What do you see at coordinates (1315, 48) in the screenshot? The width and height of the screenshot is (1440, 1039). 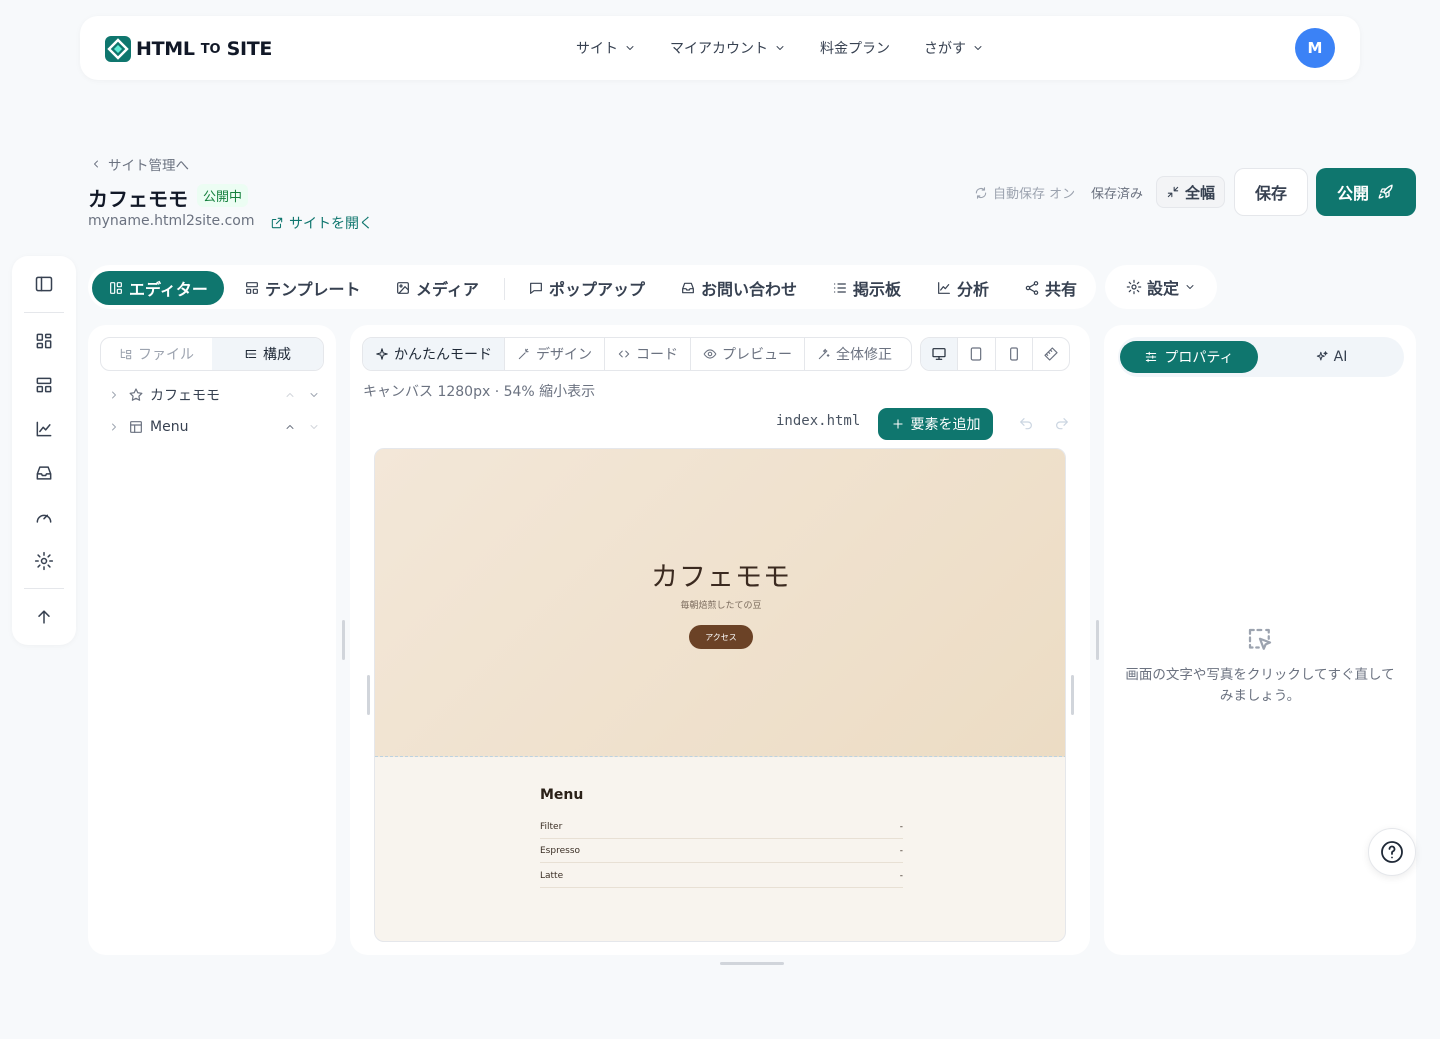 I see `avatar: M` at bounding box center [1315, 48].